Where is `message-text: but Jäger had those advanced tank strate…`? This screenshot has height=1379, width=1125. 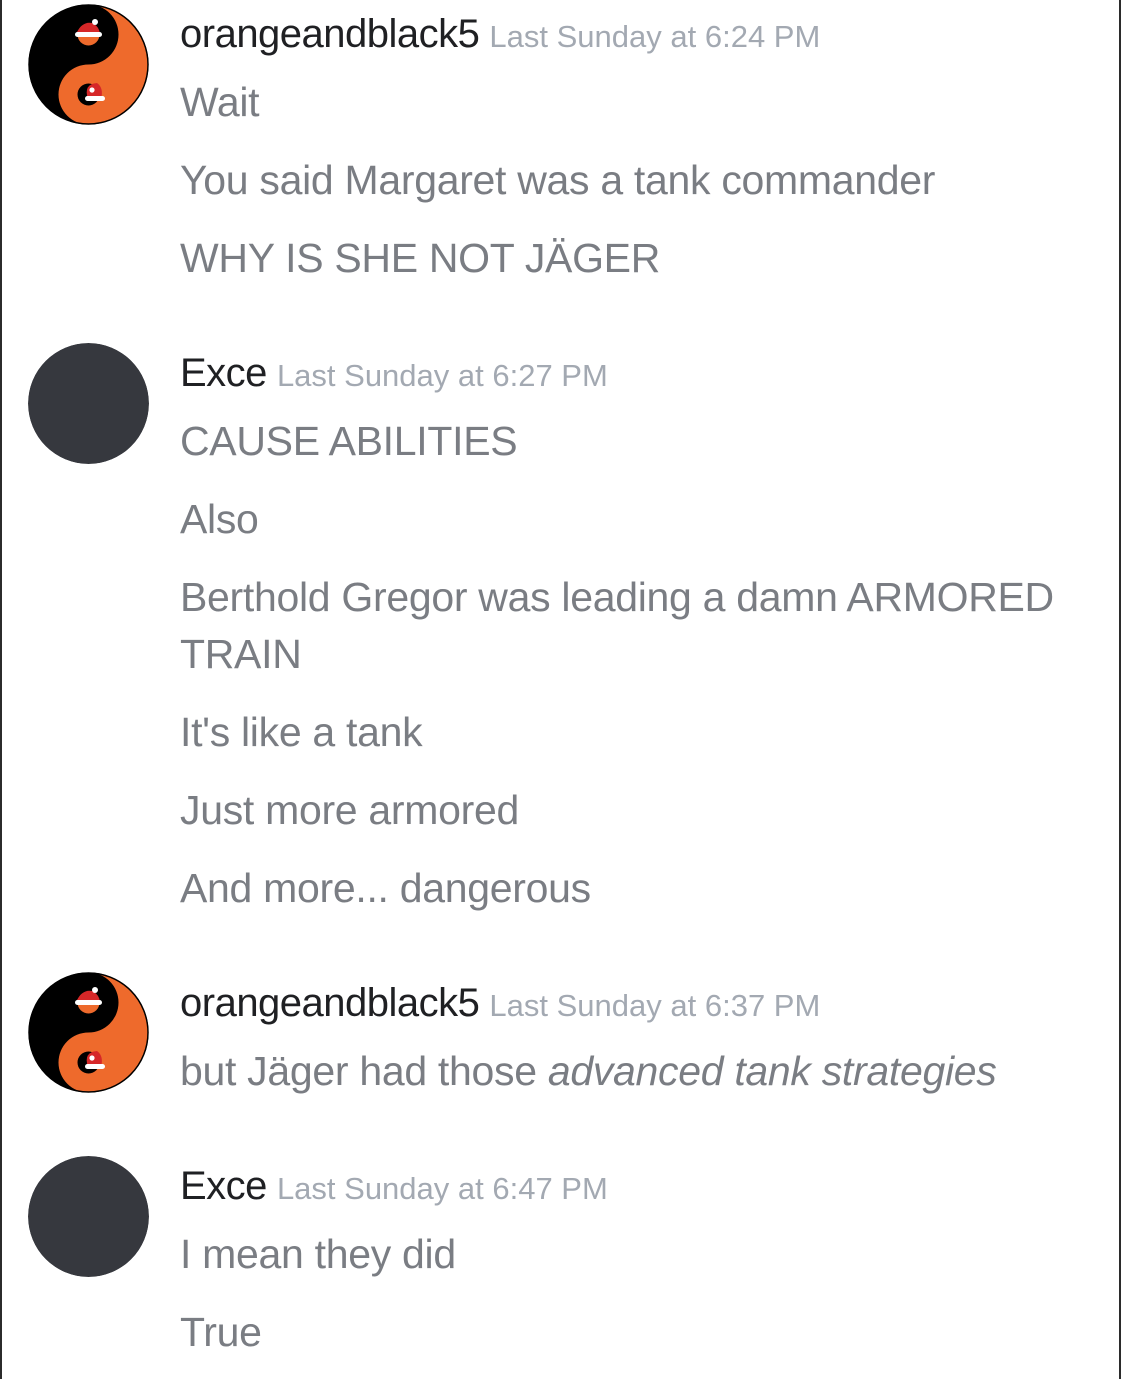
message-text: but Jäger had those advanced tank strate… is located at coordinates (640, 1071).